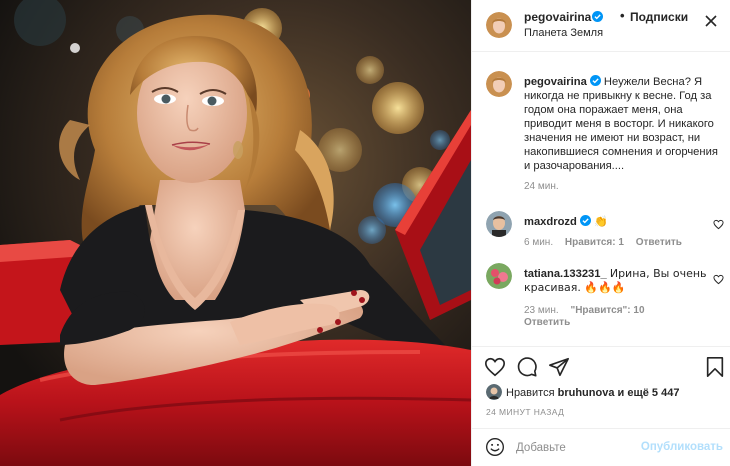 The height and width of the screenshot is (466, 730). Describe the element at coordinates (619, 317) in the screenshot. I see `comment-meta: 23 мин. "Нравится": 10 Ответить` at that location.